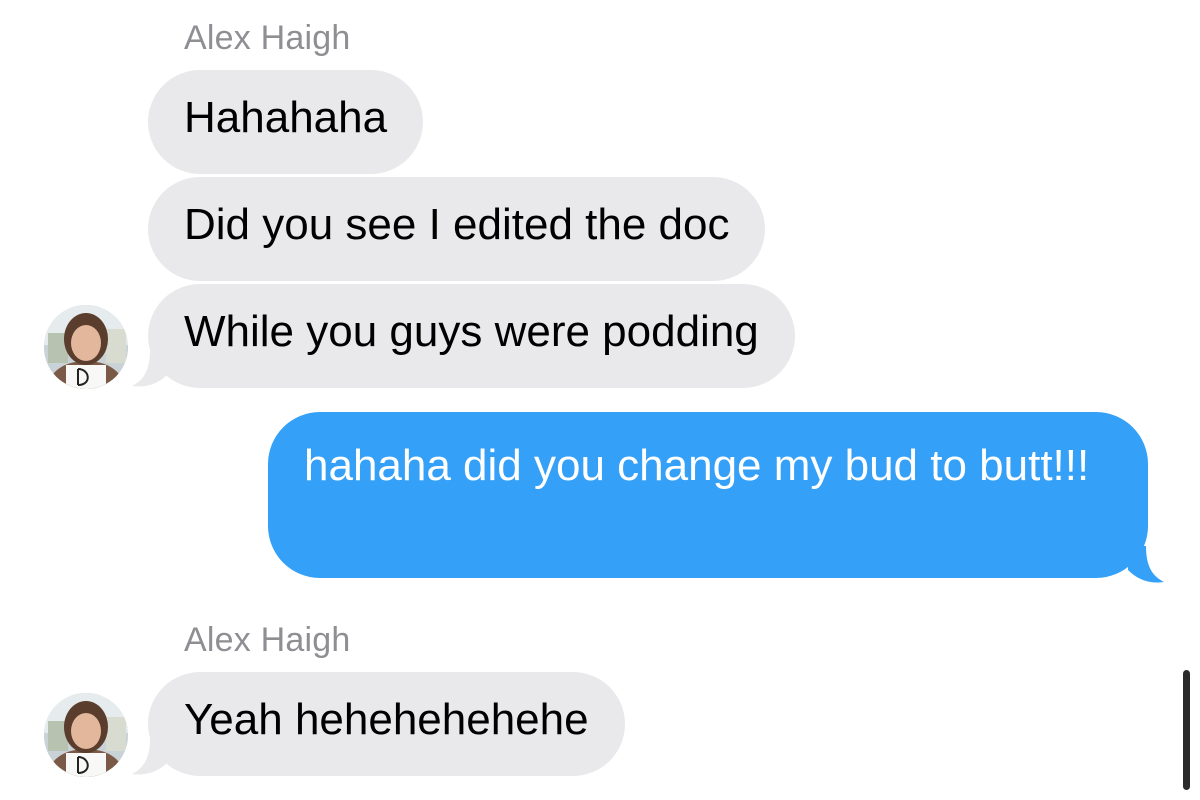 Image resolution: width=1200 pixels, height=800 pixels. Describe the element at coordinates (471, 336) in the screenshot. I see `incoming-message-bubble: While you guys were podding` at that location.